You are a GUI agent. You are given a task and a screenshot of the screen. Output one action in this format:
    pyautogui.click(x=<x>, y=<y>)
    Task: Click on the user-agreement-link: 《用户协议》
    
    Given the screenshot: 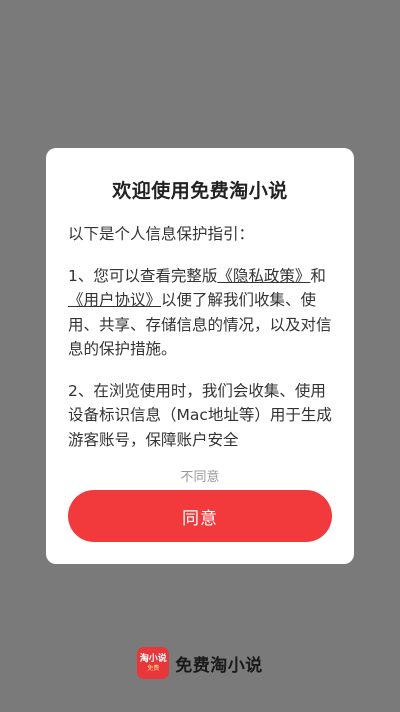 What is the action you would take?
    pyautogui.click(x=114, y=300)
    